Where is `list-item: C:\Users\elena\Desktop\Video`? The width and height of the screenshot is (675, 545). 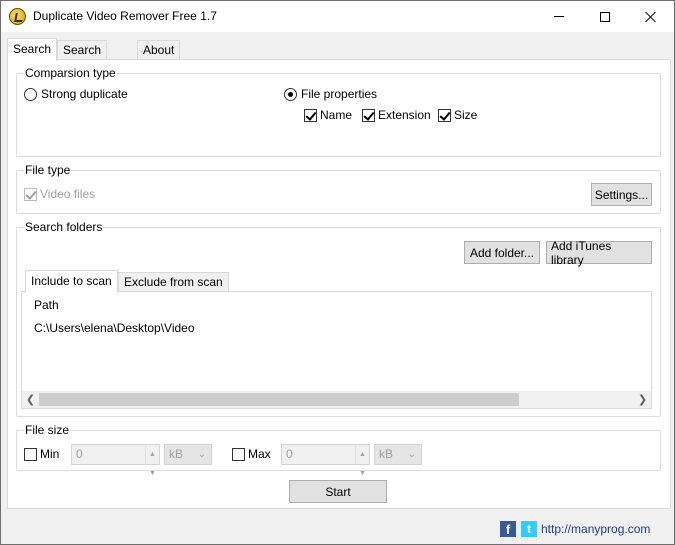 list-item: C:\Users\elena\Desktop\Video is located at coordinates (114, 328).